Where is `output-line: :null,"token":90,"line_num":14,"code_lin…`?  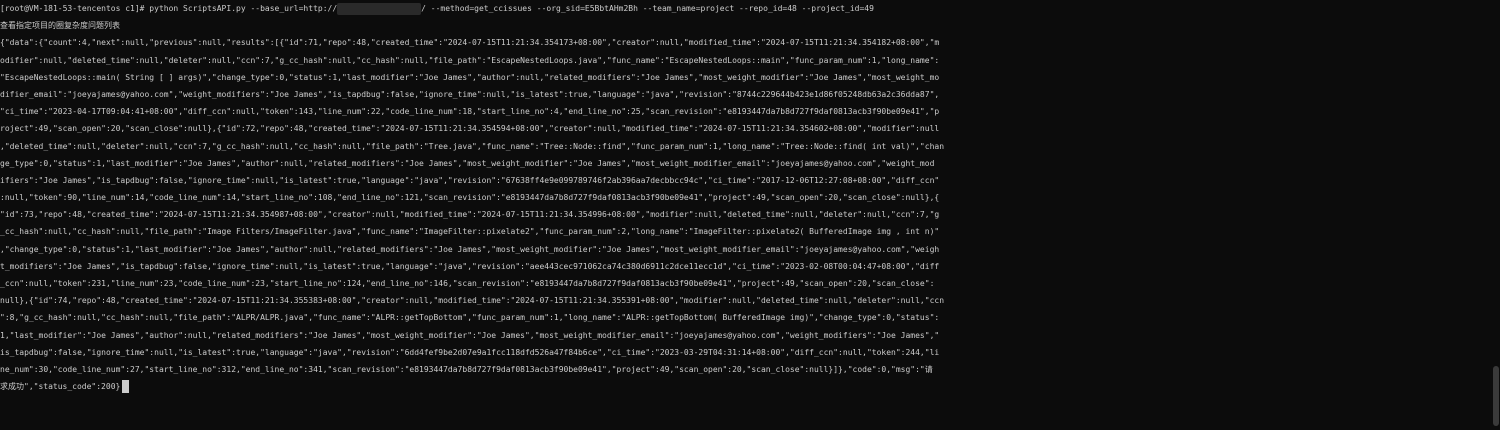
output-line: :null,"token":90,"line_num":14,"code_lin… is located at coordinates (470, 198).